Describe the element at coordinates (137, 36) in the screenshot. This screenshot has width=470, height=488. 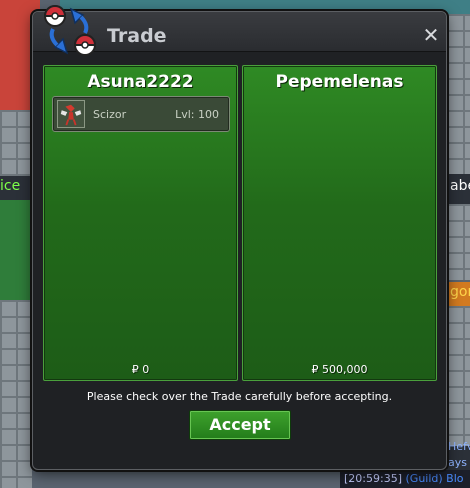
I see `window-title: Trade` at that location.